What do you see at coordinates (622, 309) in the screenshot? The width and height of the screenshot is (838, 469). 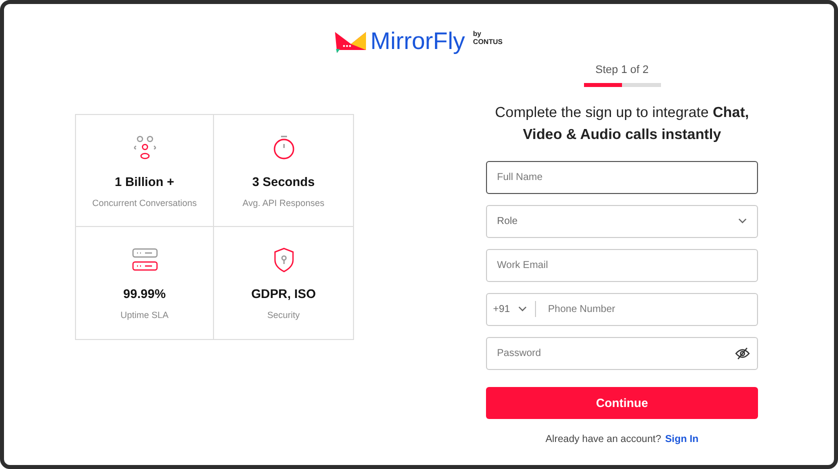 I see `phone-field: +91 Phone Number` at bounding box center [622, 309].